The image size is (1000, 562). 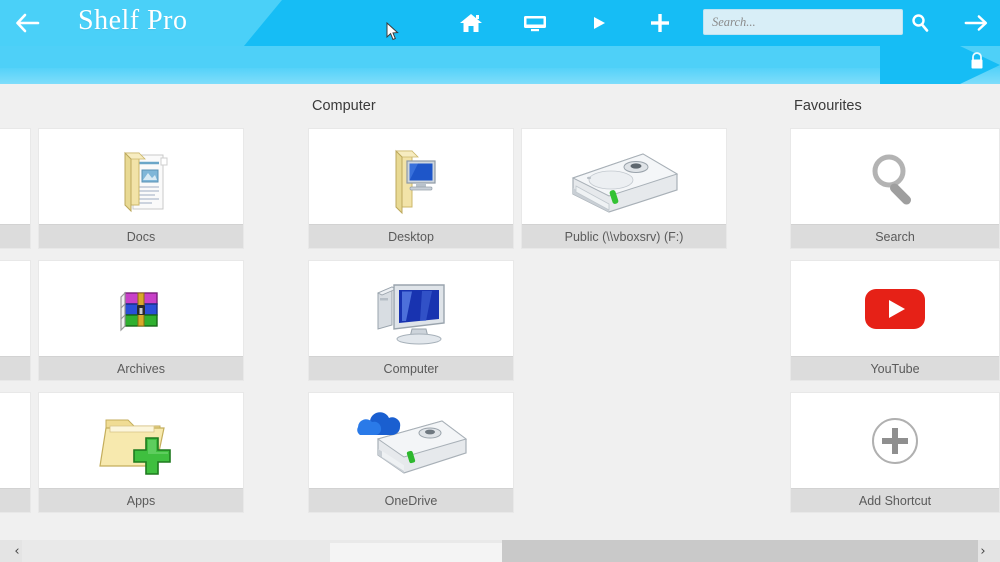 I want to click on winrar-archive-icon, so click(x=141, y=308).